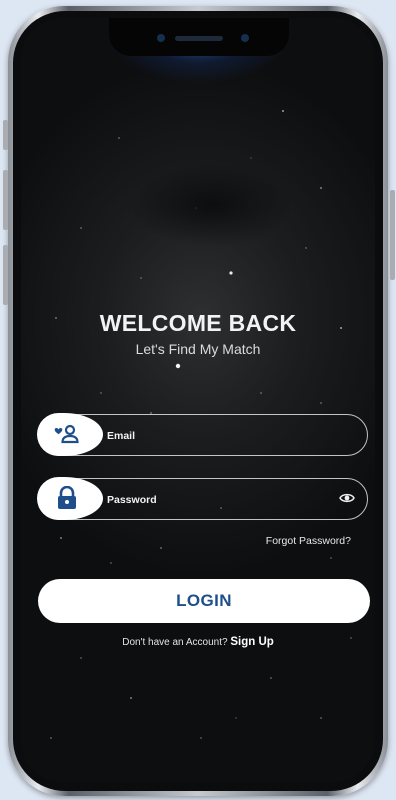 The height and width of the screenshot is (800, 396). What do you see at coordinates (198, 323) in the screenshot?
I see `welcome-title: WELCOME BACK` at bounding box center [198, 323].